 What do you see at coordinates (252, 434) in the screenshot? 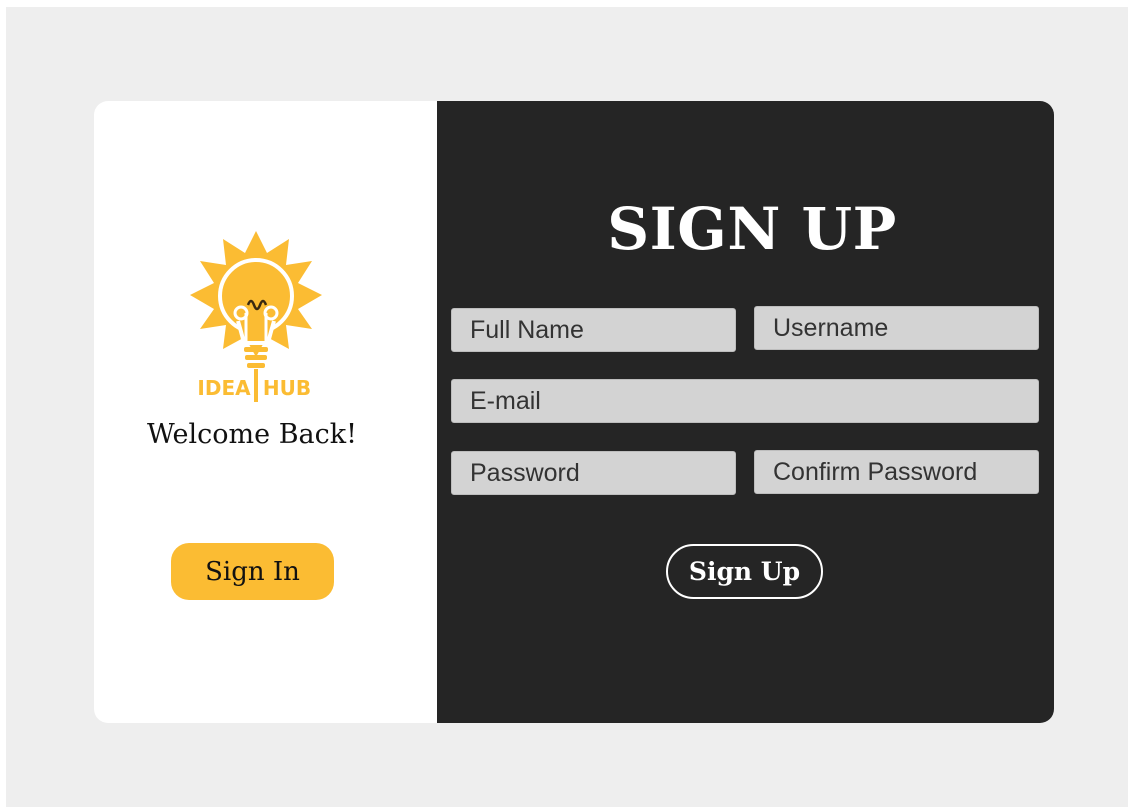
I see `welcome-text: Welcome Back!` at bounding box center [252, 434].